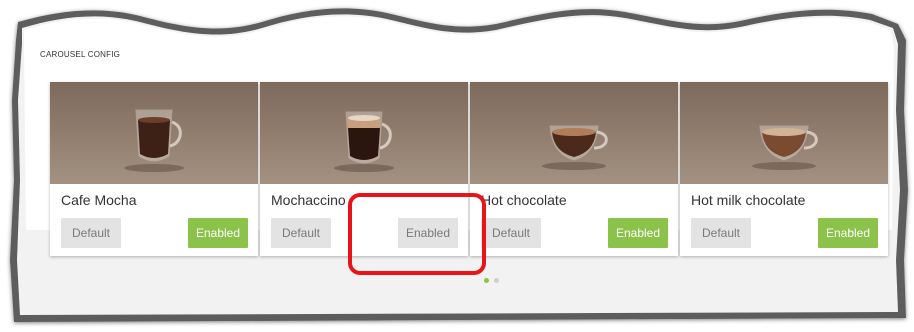 This screenshot has height=332, width=914. What do you see at coordinates (80, 54) in the screenshot?
I see `panel-title: CAROUSEL CONFIG` at bounding box center [80, 54].